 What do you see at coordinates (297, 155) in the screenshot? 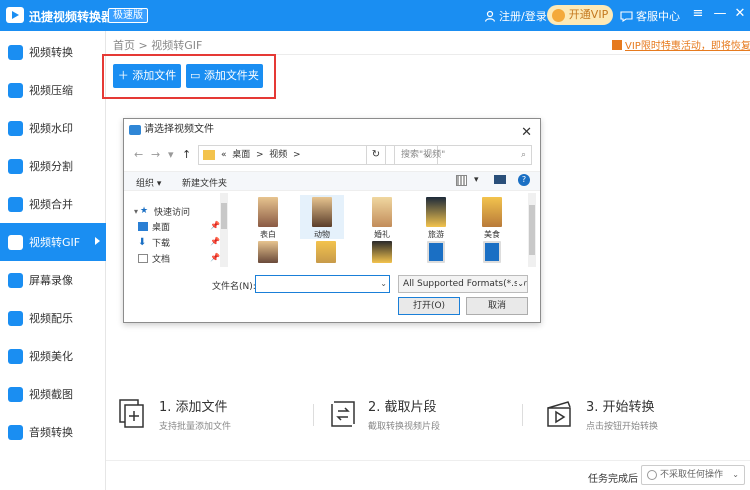
I see `address-part: >` at bounding box center [297, 155].